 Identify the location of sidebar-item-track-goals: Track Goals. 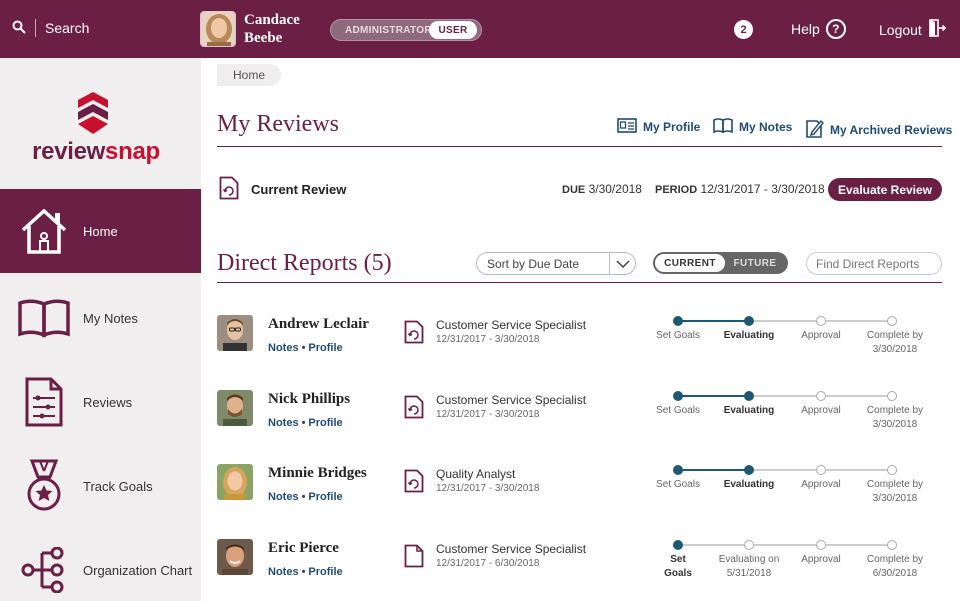
(100, 486).